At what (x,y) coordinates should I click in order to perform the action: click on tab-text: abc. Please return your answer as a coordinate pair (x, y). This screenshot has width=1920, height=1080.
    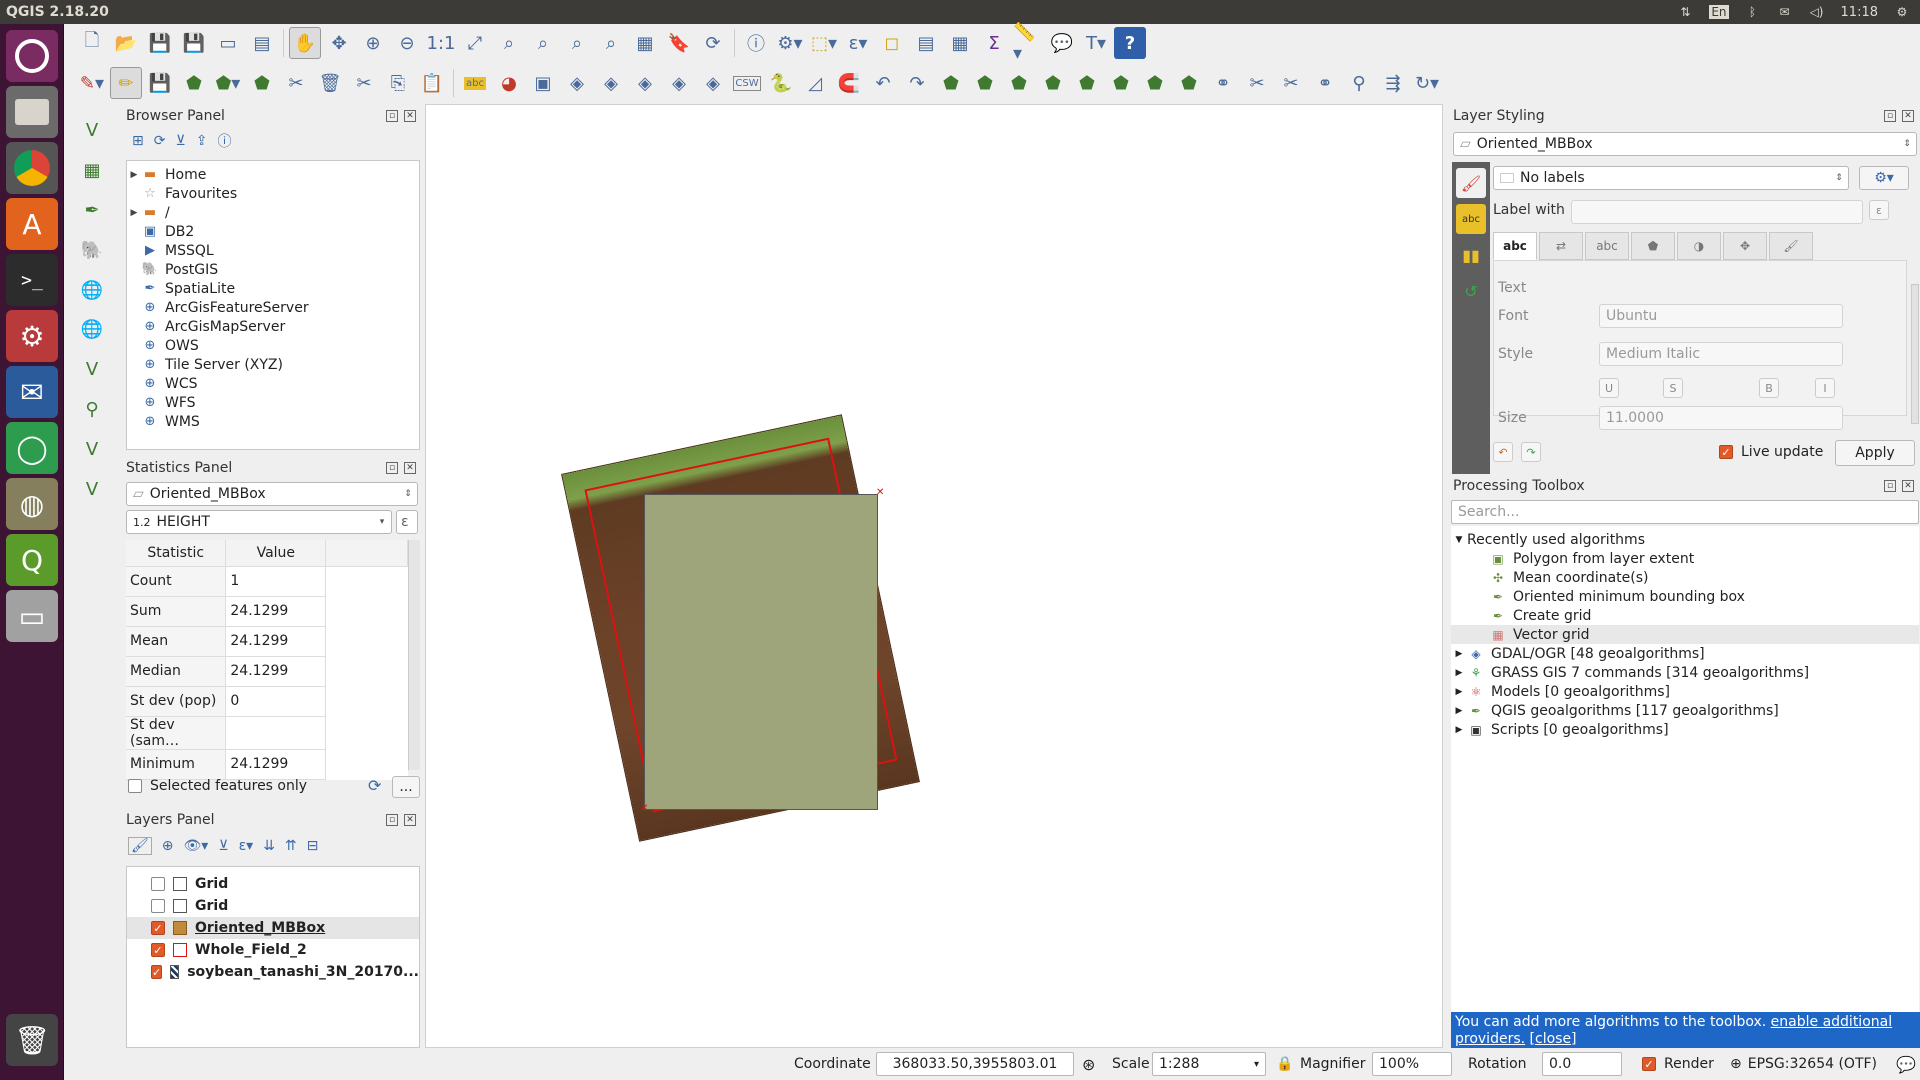
    Looking at the image, I should click on (1515, 246).